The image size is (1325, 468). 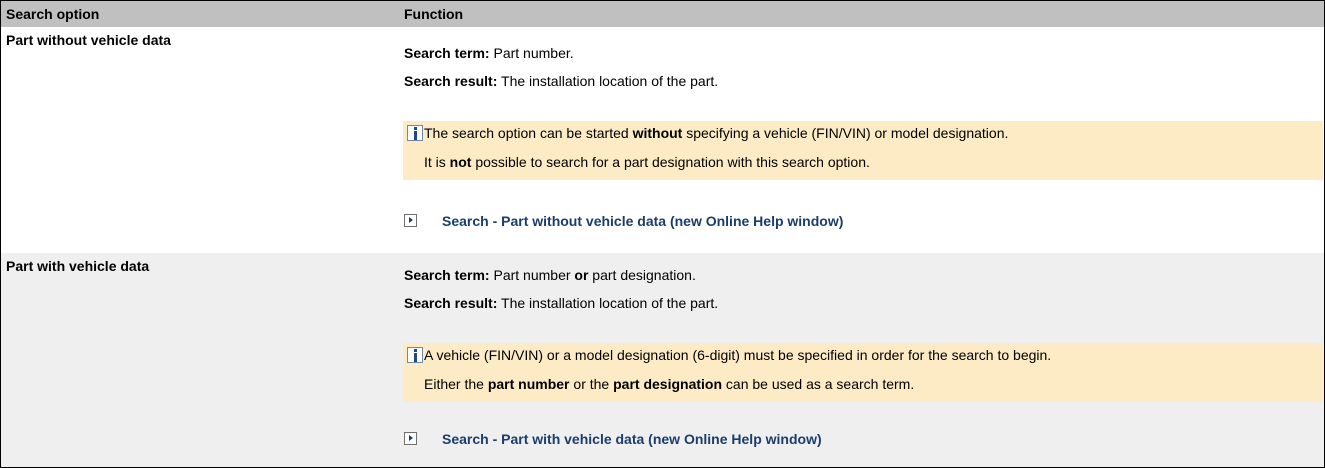 I want to click on search-option-label: Part with vehicle data, so click(x=78, y=266).